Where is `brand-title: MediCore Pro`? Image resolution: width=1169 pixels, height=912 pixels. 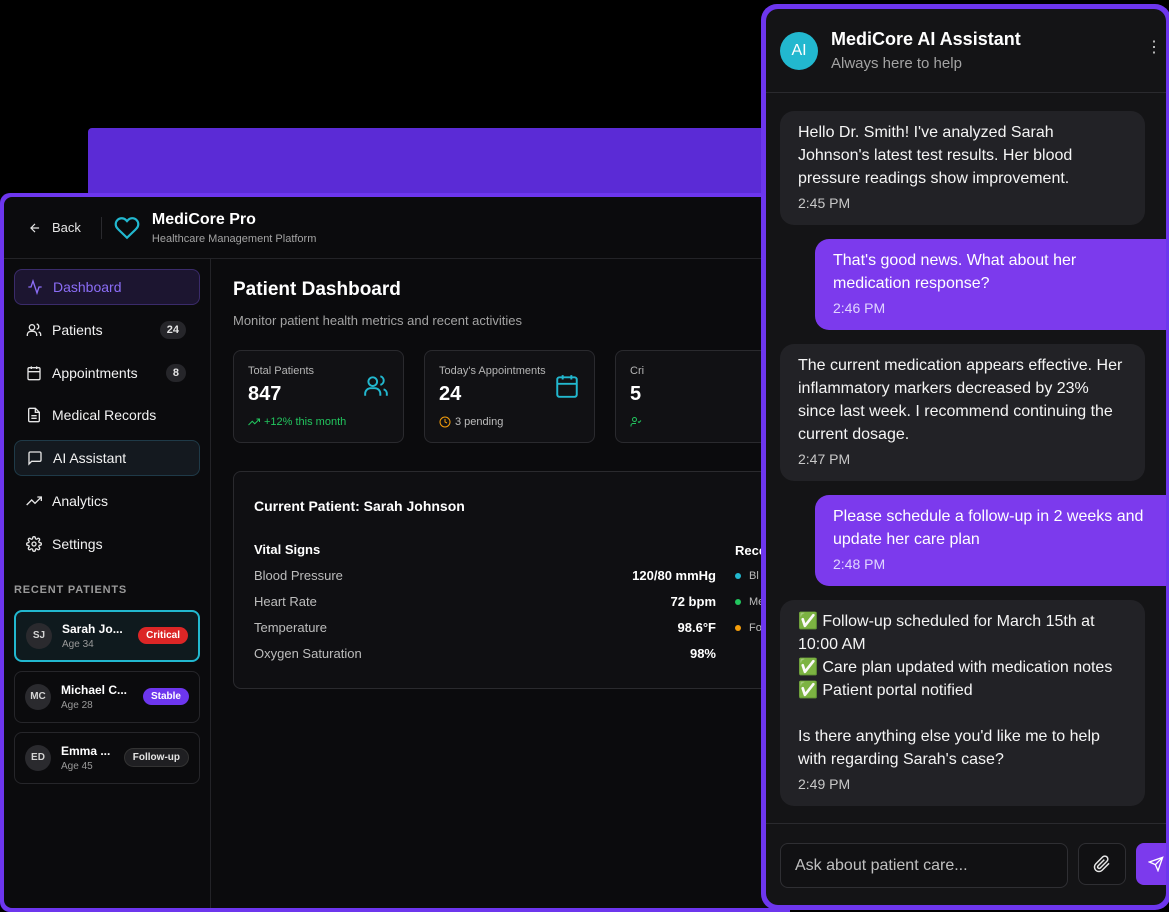
brand-title: MediCore Pro is located at coordinates (203, 219).